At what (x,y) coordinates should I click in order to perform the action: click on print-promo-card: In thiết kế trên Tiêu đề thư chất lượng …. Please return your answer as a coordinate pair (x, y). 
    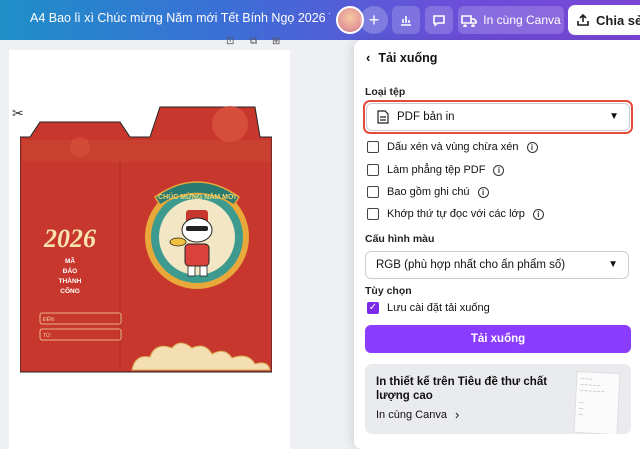
    Looking at the image, I should click on (498, 399).